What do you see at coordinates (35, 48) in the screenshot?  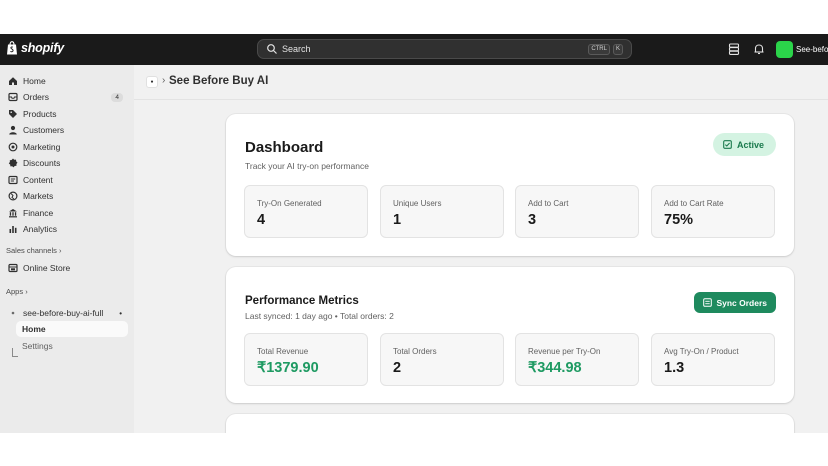 I see `shopify-logo: shopify` at bounding box center [35, 48].